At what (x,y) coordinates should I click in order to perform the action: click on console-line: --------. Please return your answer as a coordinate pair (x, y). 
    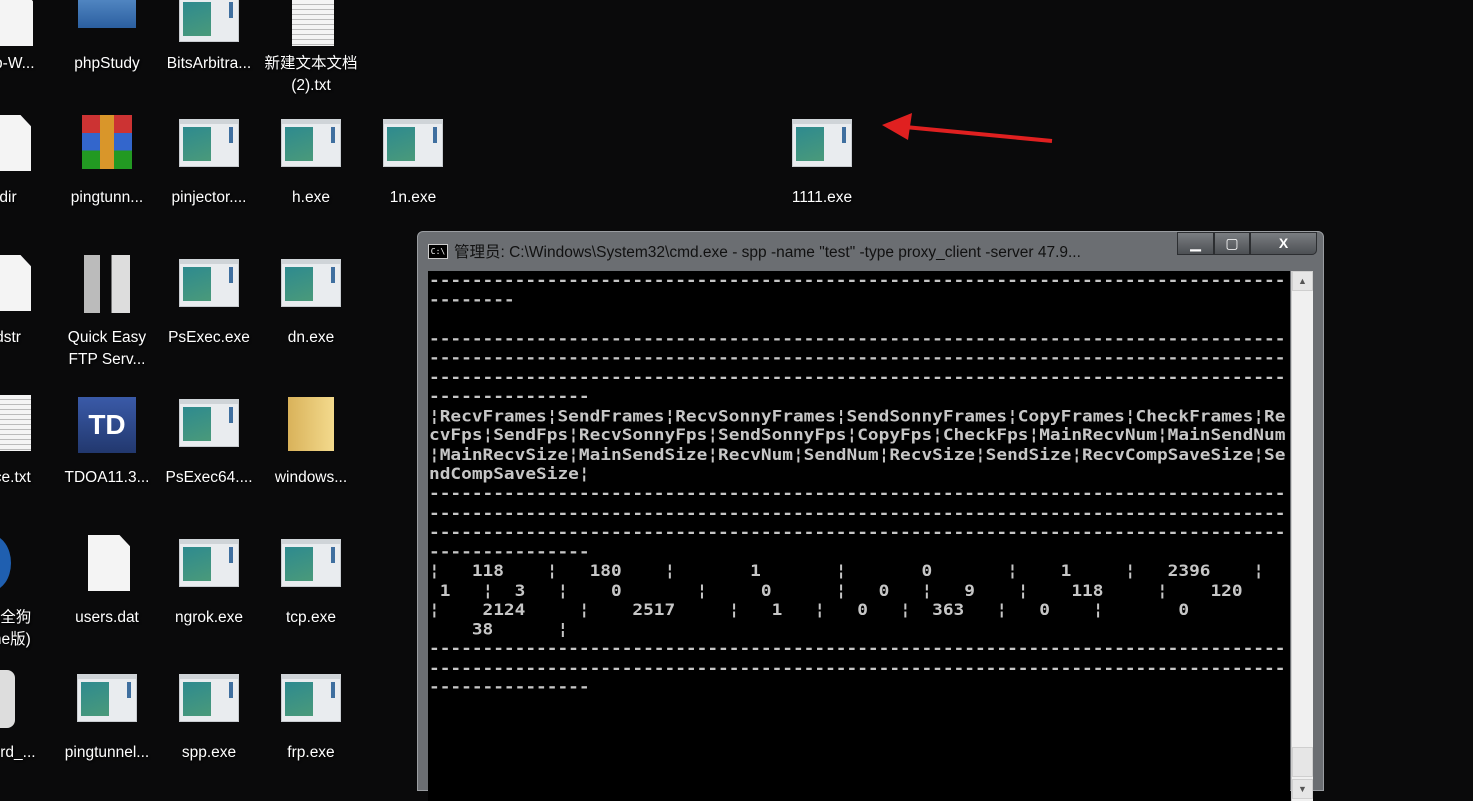
    Looking at the image, I should click on (472, 300).